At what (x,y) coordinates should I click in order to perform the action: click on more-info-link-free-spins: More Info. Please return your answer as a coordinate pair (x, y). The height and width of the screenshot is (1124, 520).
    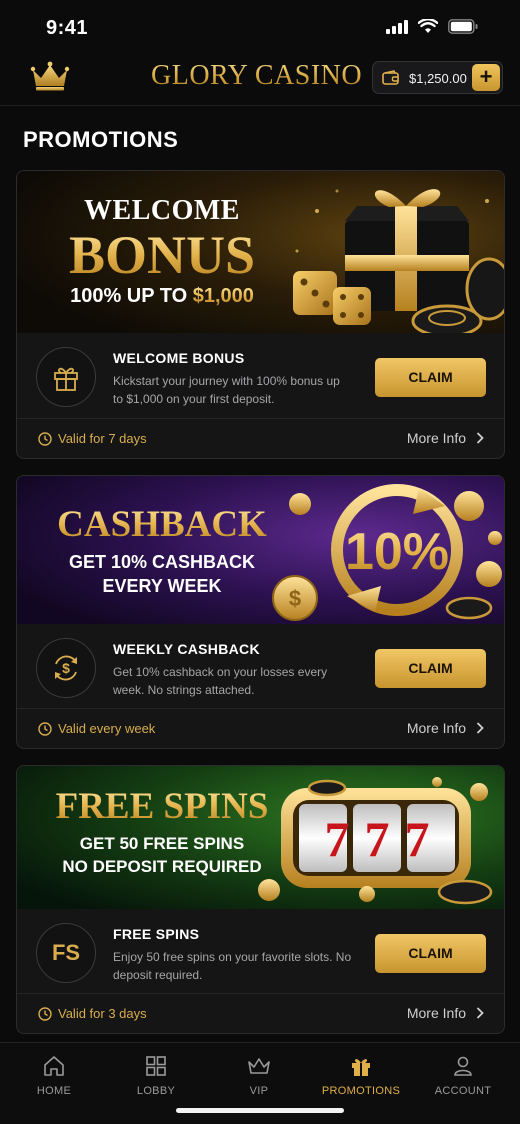
    Looking at the image, I should click on (445, 1013).